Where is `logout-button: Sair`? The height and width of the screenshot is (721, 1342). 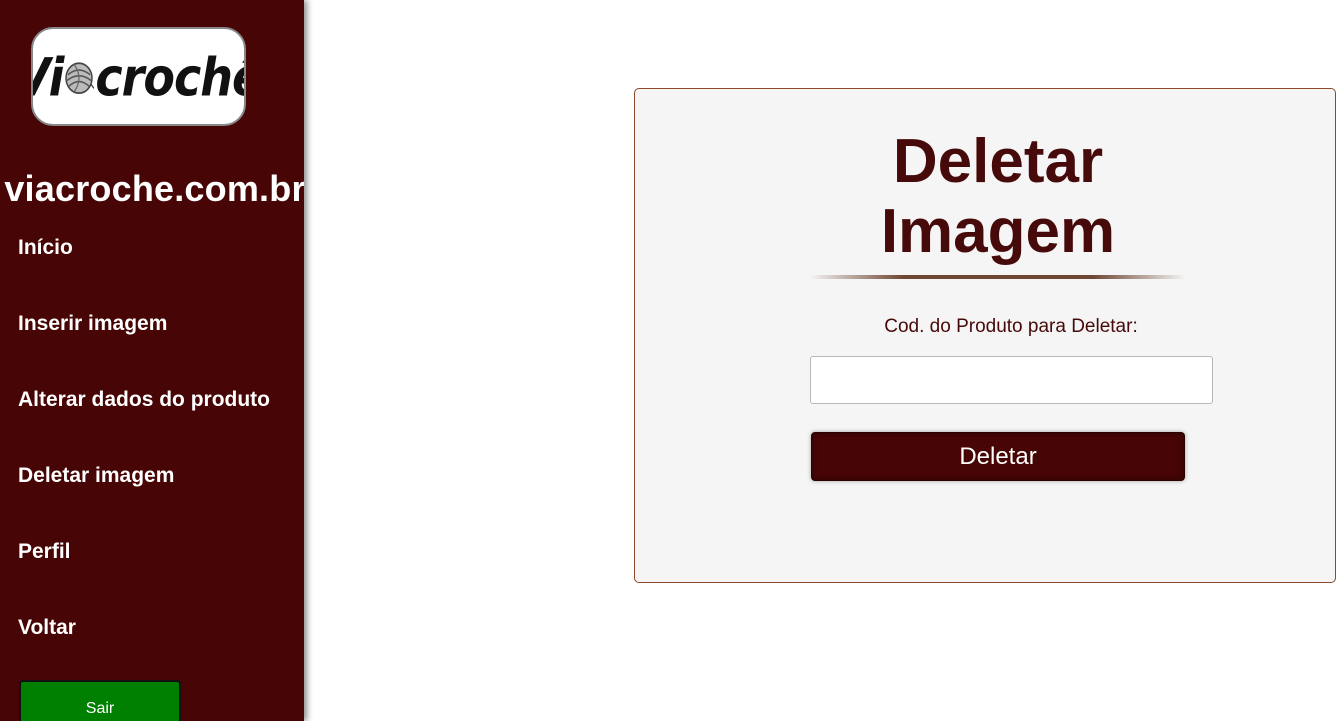
logout-button: Sair is located at coordinates (100, 700).